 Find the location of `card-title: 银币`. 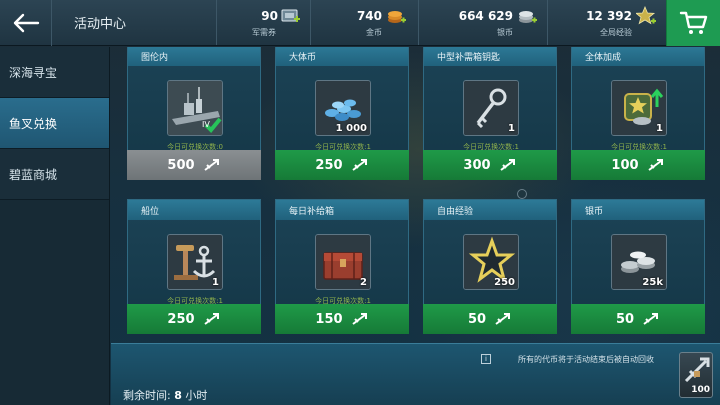

card-title: 银币 is located at coordinates (638, 210).